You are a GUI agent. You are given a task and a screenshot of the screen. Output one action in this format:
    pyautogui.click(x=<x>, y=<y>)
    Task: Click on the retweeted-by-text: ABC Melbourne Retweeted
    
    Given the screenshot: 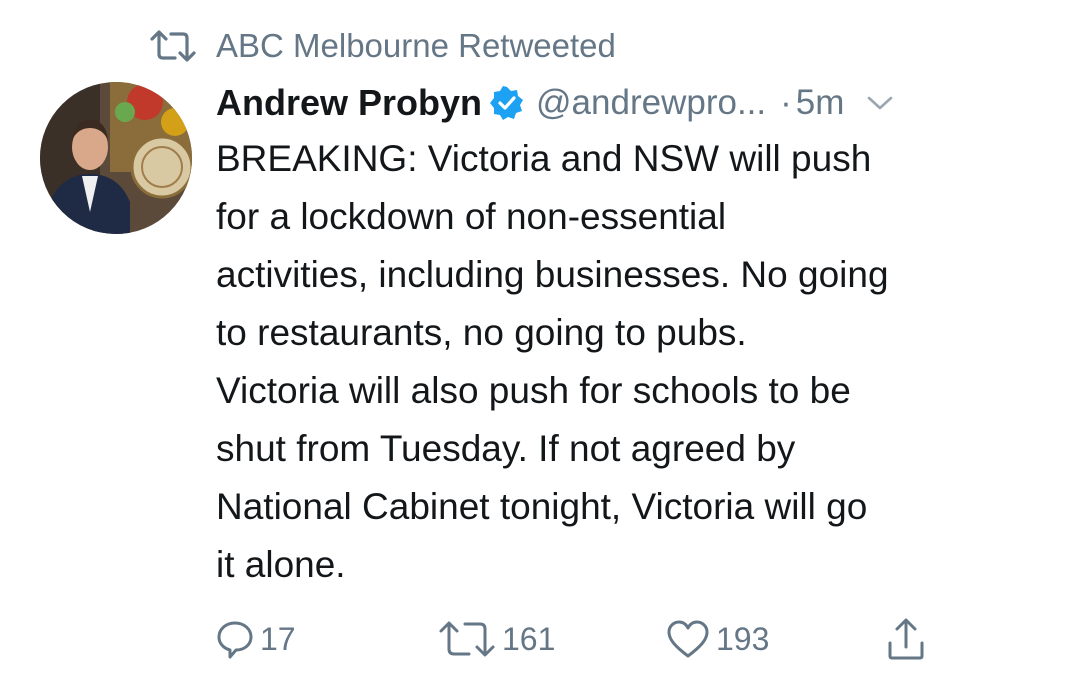 What is the action you would take?
    pyautogui.click(x=416, y=45)
    